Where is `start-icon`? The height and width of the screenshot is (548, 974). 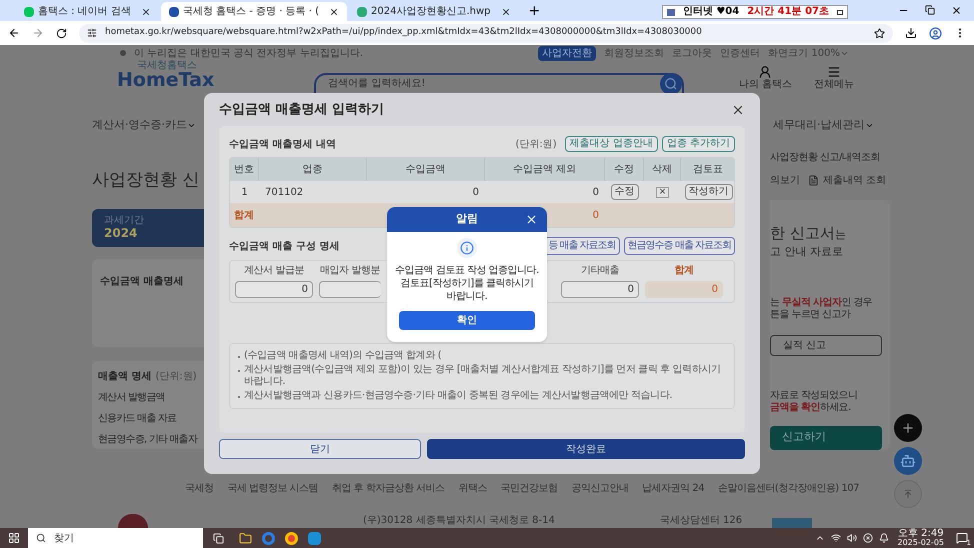
start-icon is located at coordinates (14, 538).